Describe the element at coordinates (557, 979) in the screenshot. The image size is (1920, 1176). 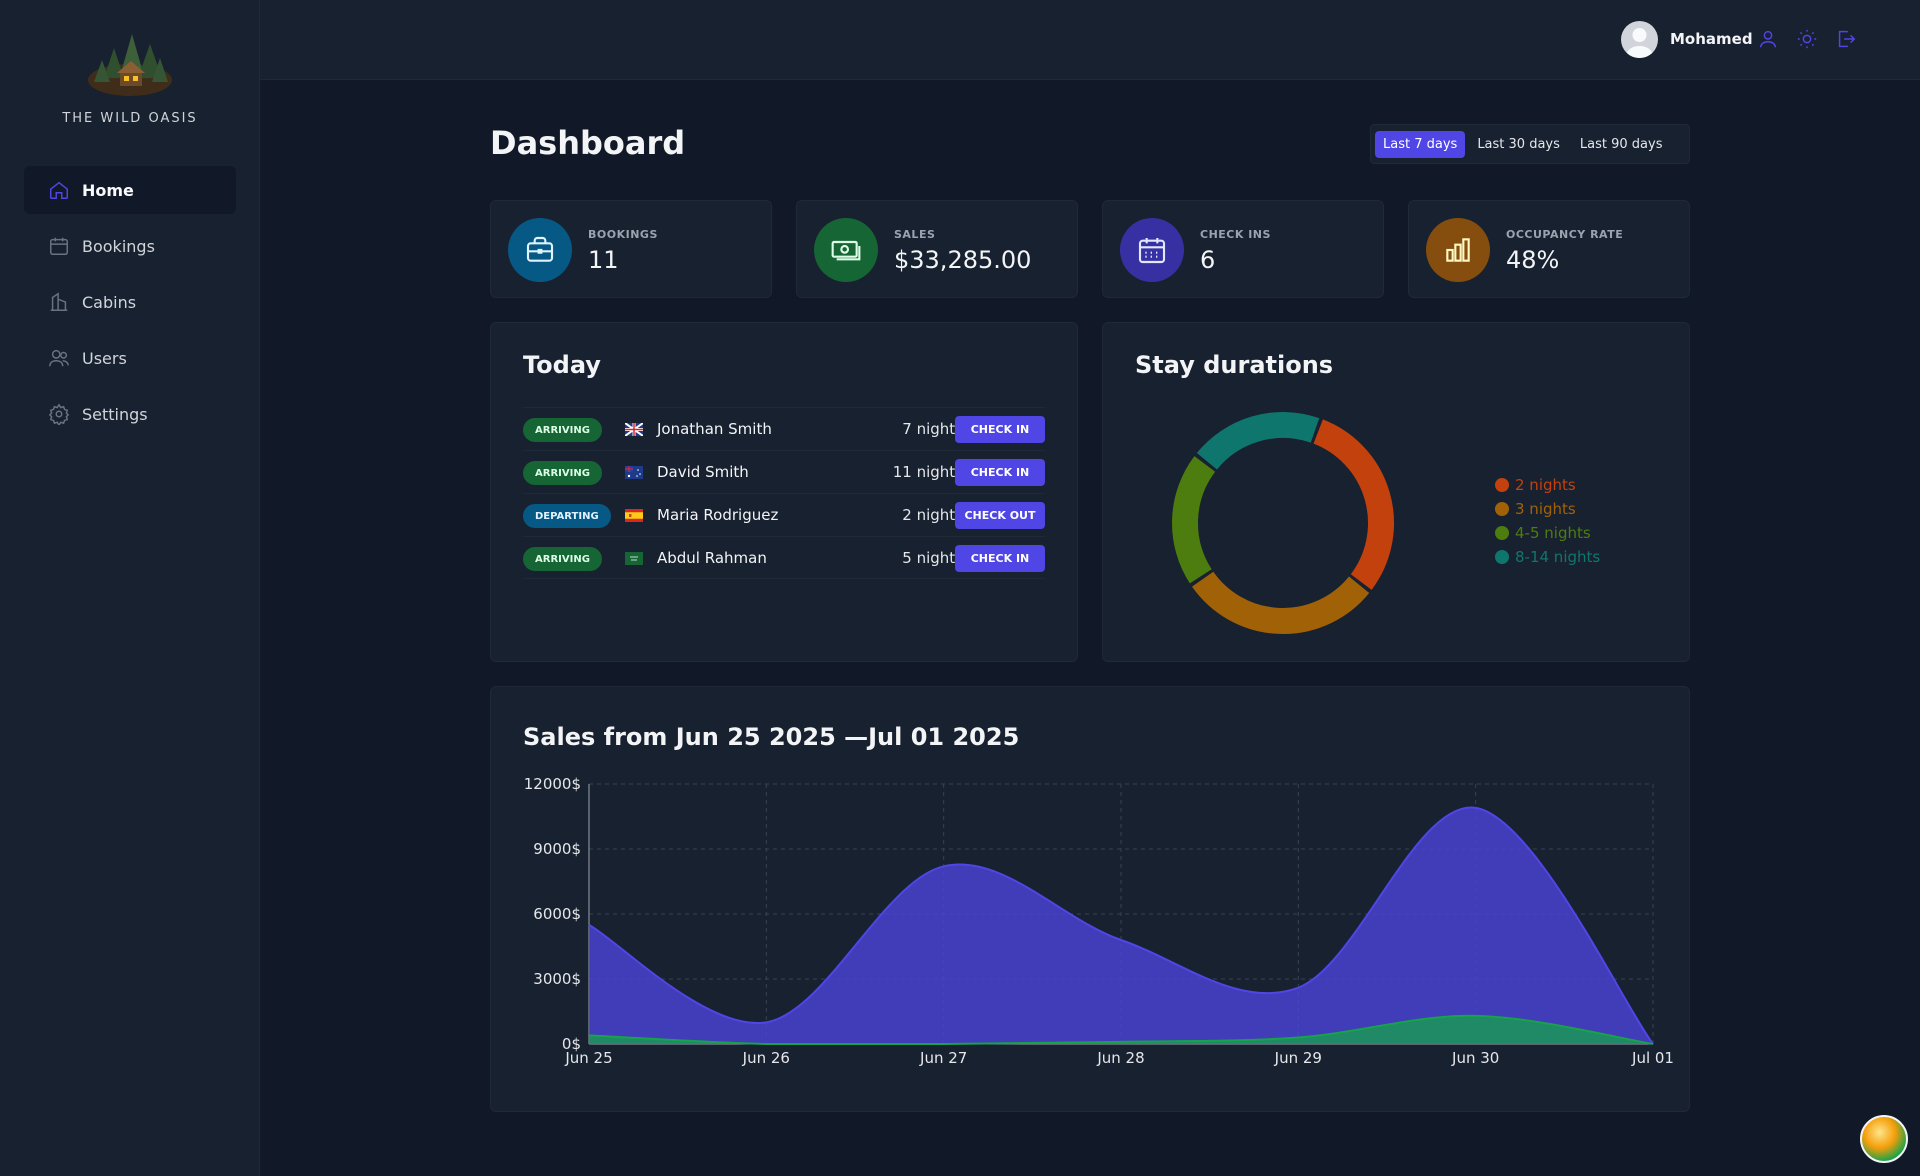
I see `y-tick-label: 3000$` at that location.